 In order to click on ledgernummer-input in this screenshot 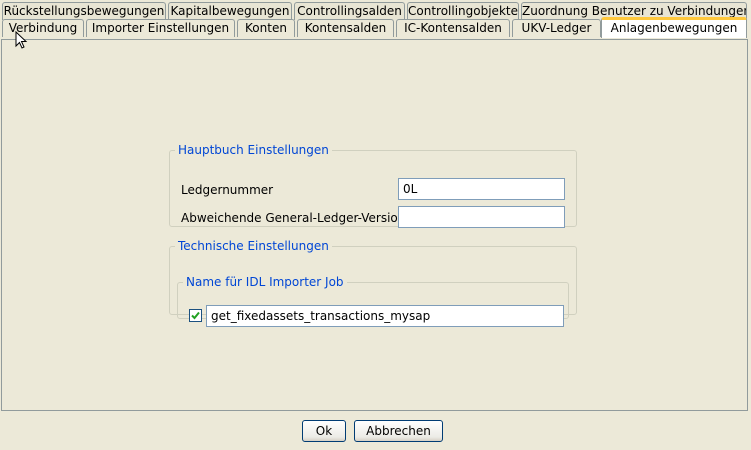, I will do `click(481, 189)`.